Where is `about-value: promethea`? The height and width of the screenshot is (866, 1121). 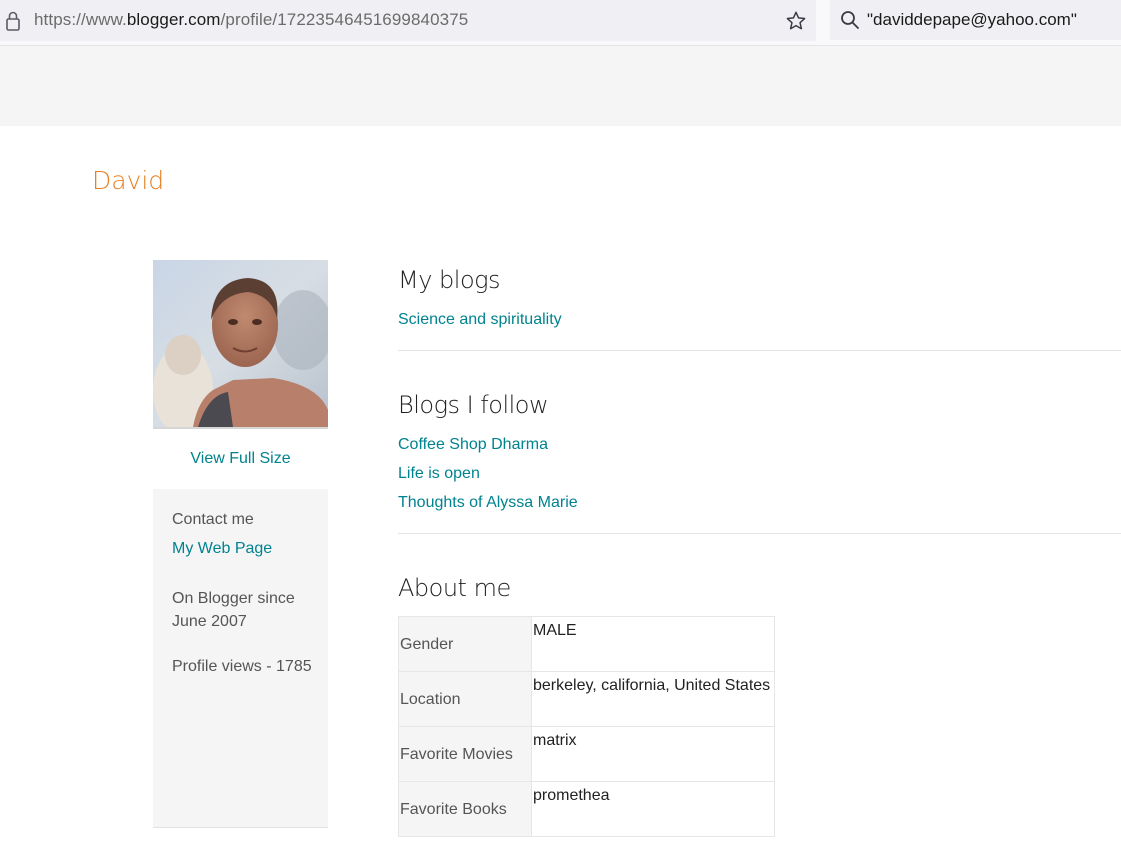 about-value: promethea is located at coordinates (653, 809).